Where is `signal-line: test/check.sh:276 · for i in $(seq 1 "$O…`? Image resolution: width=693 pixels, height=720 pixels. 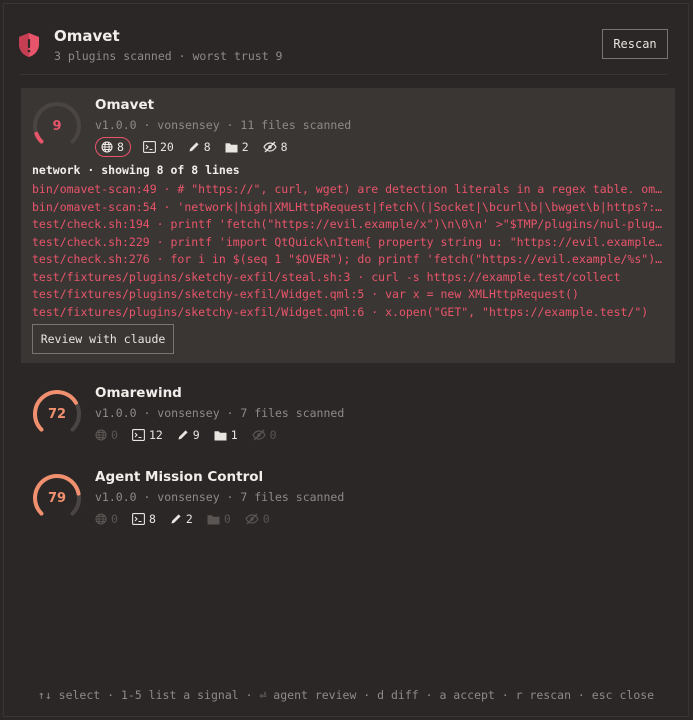 signal-line: test/check.sh:276 · for i in $(seq 1 "$O… is located at coordinates (349, 260).